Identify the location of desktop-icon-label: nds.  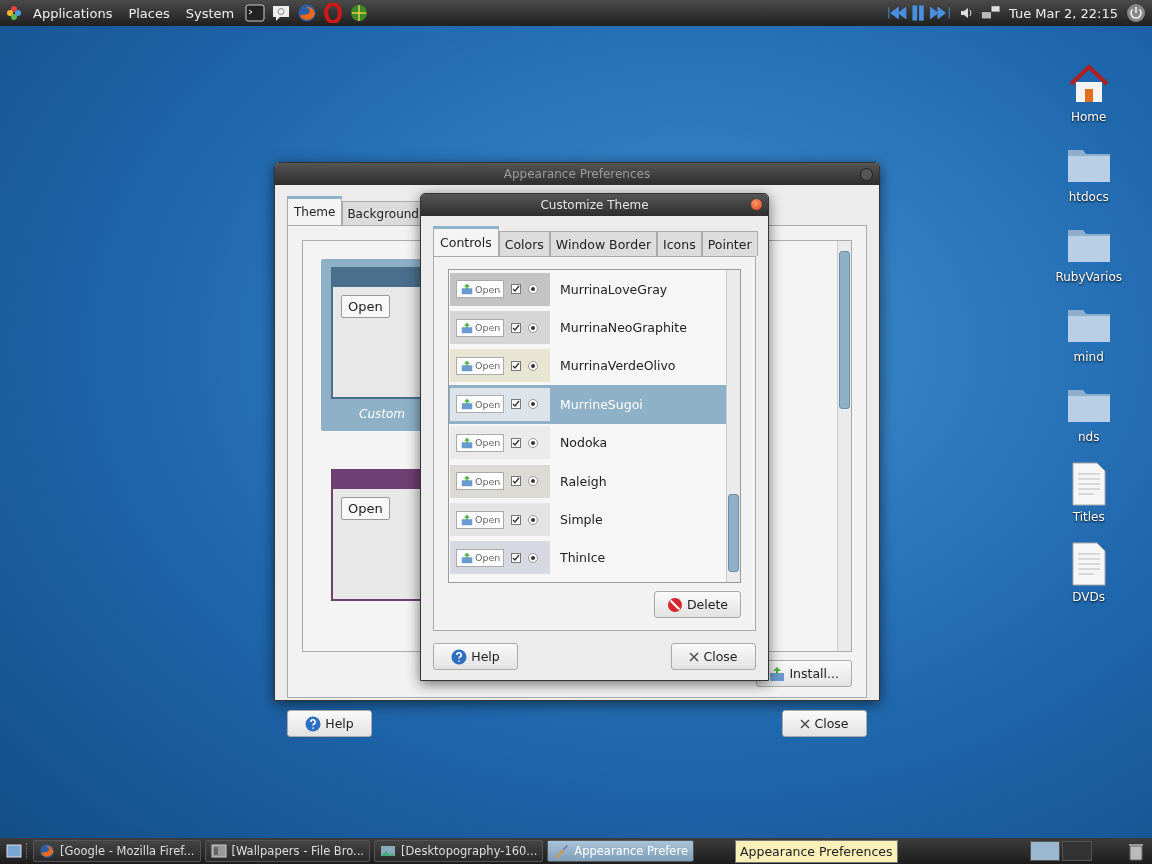
(1088, 437).